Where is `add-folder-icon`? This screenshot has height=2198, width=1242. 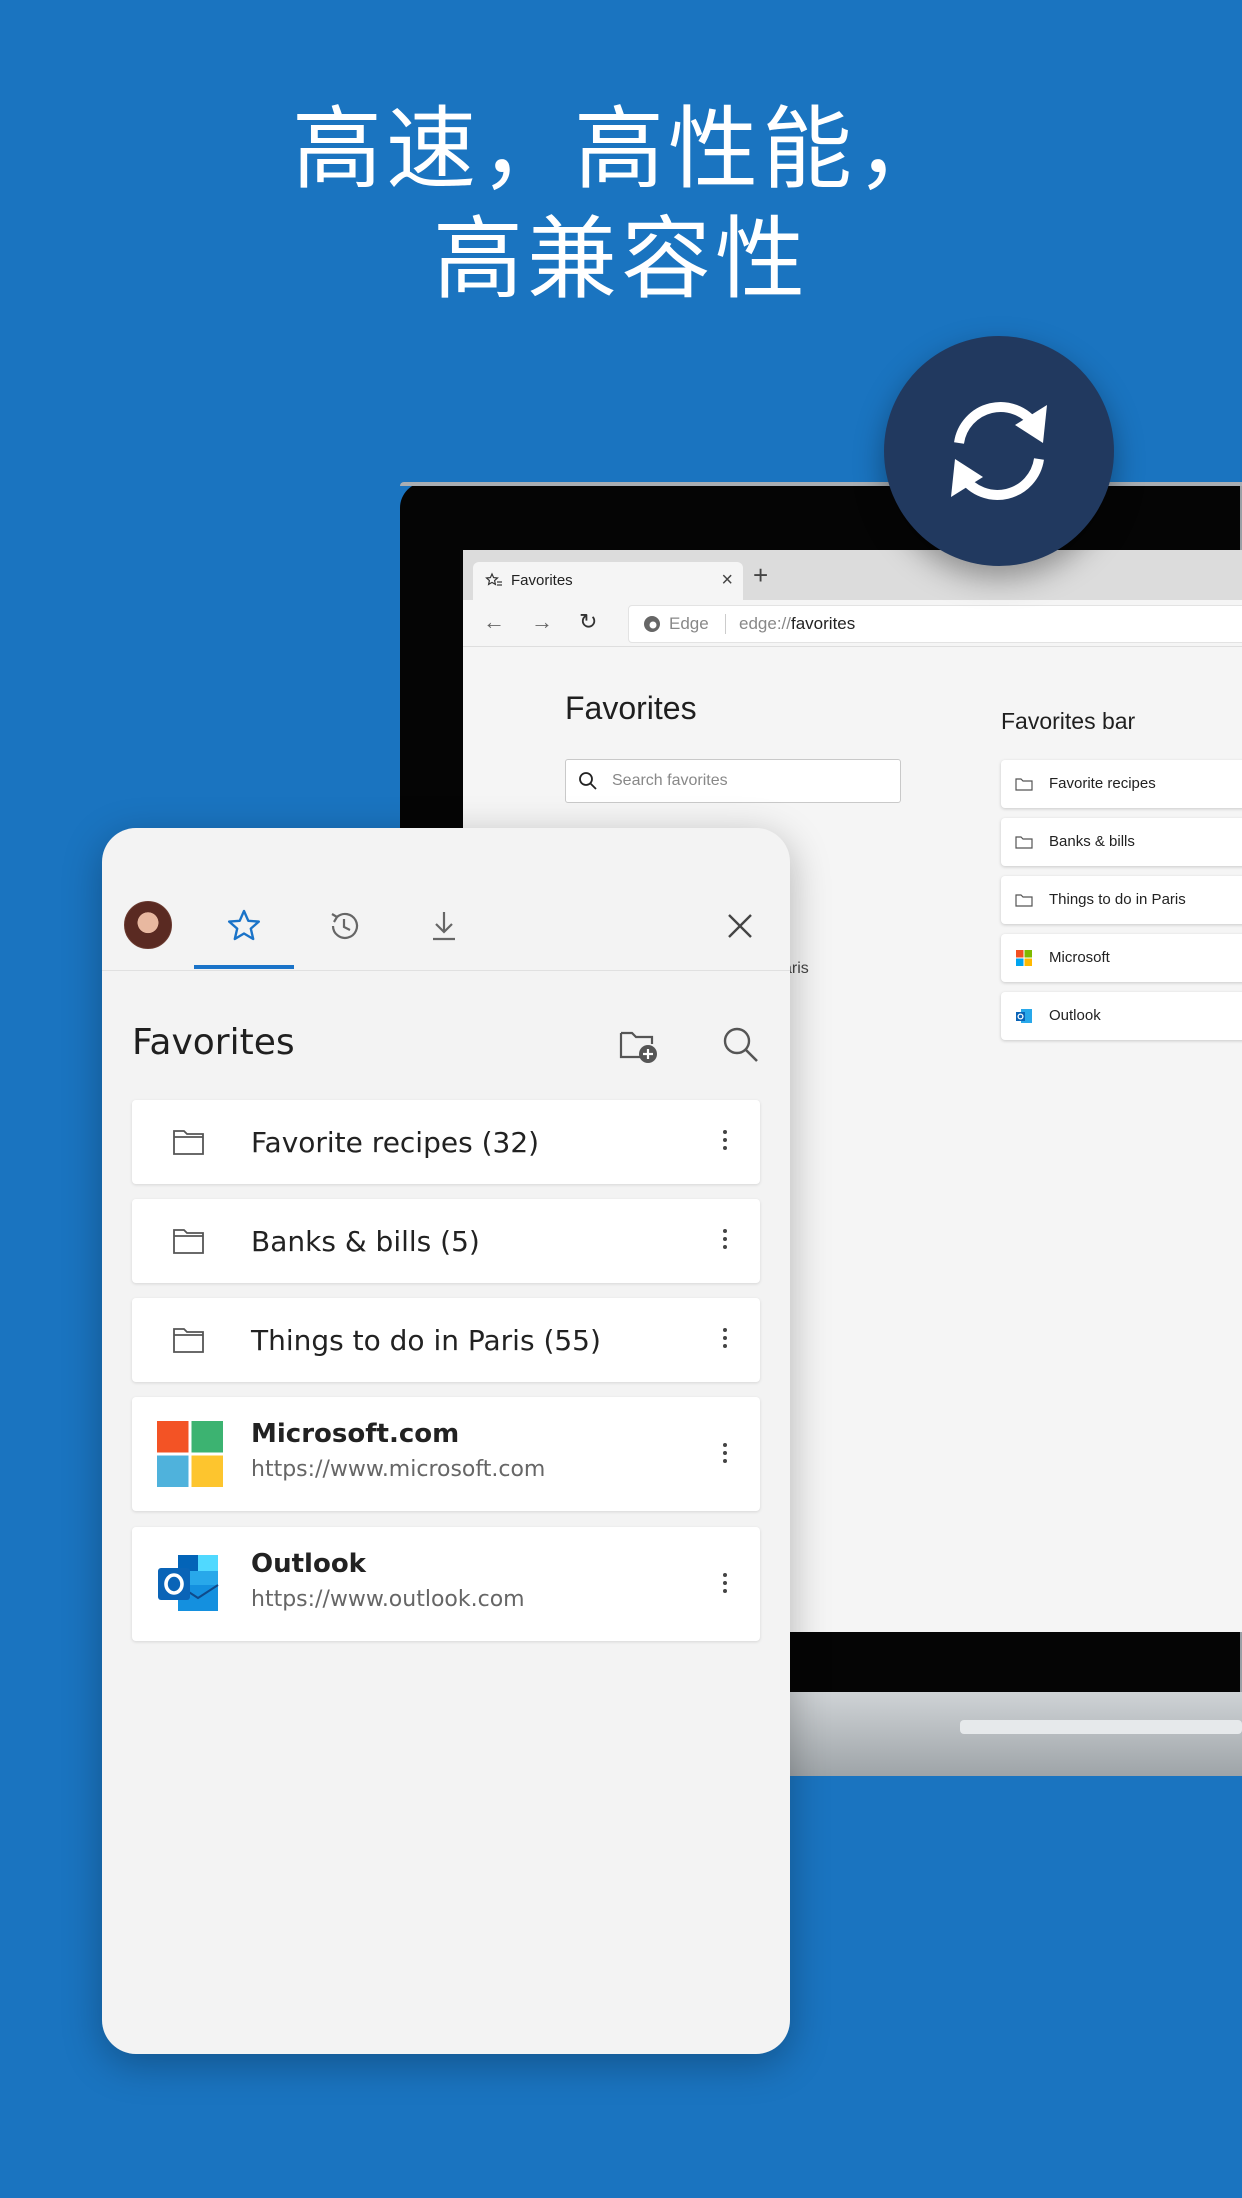 add-folder-icon is located at coordinates (639, 1045).